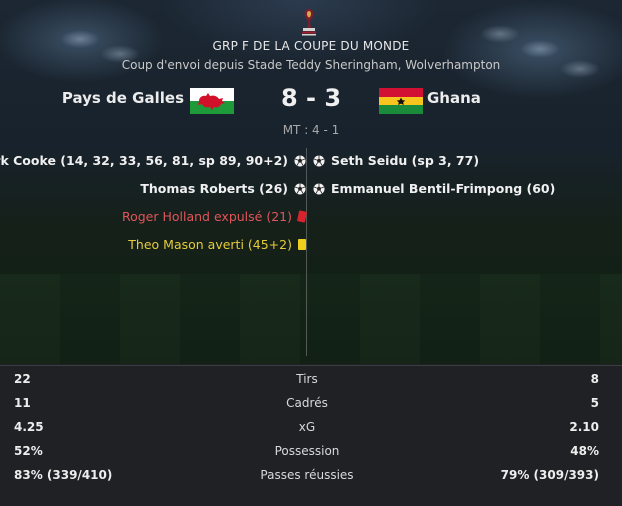 The image size is (622, 506). I want to click on home-event-yellow-card: Theo Mason averti (45+2), so click(217, 244).